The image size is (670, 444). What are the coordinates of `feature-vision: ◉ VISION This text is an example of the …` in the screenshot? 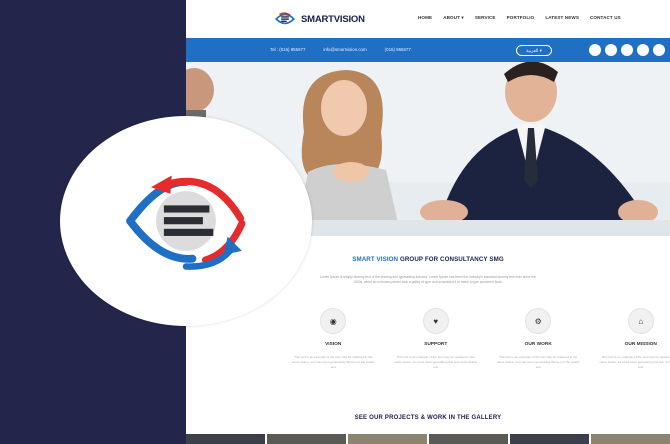 It's located at (333, 339).